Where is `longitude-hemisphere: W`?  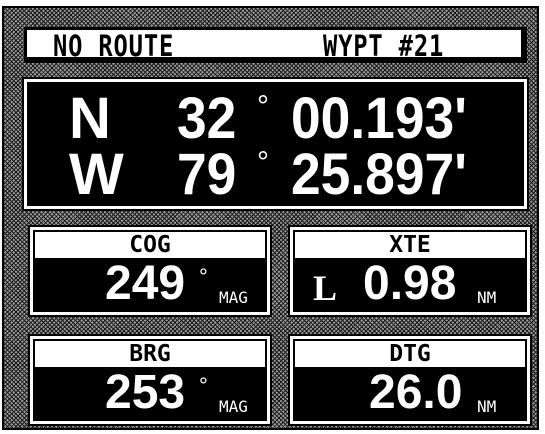 longitude-hemisphere: W is located at coordinates (96, 174).